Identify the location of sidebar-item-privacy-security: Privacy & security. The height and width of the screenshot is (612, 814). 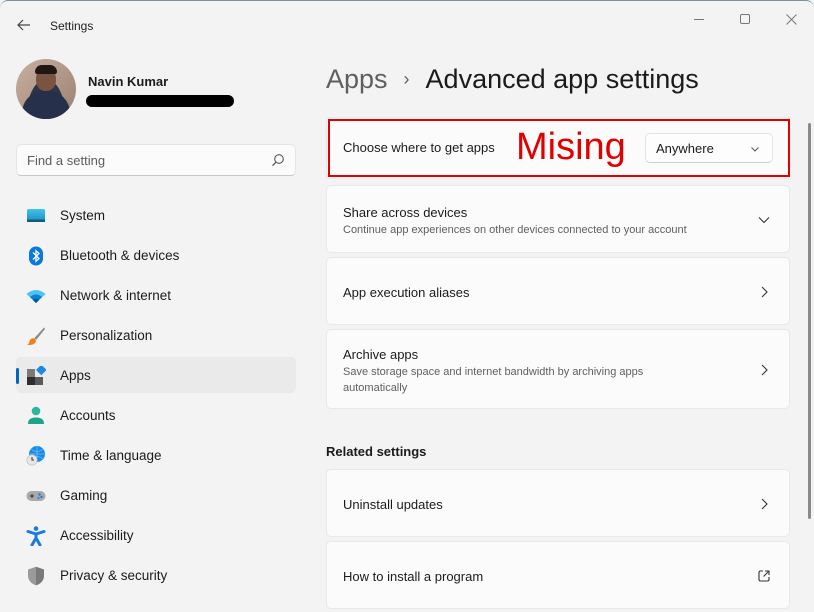
(156, 575).